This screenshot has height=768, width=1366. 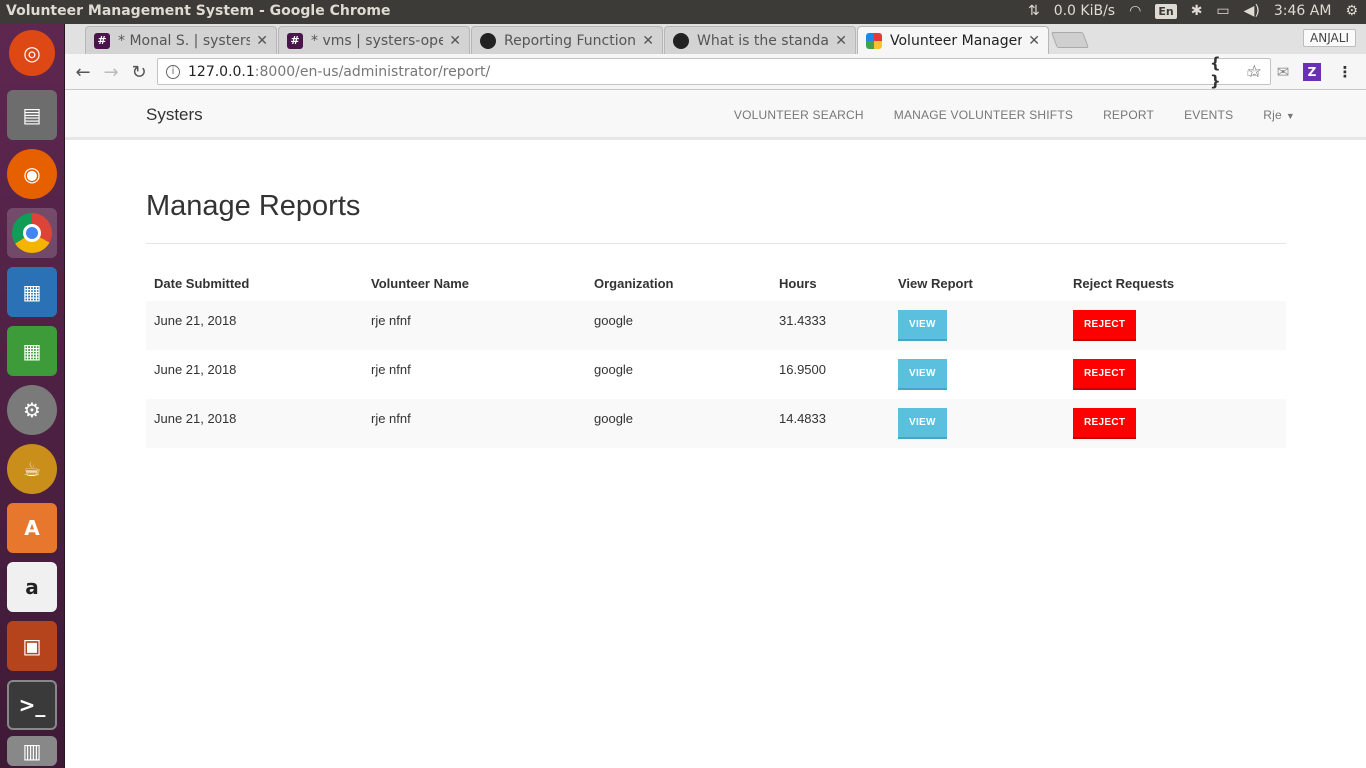 I want to click on extension-icon: ▭, so click(x=1253, y=72).